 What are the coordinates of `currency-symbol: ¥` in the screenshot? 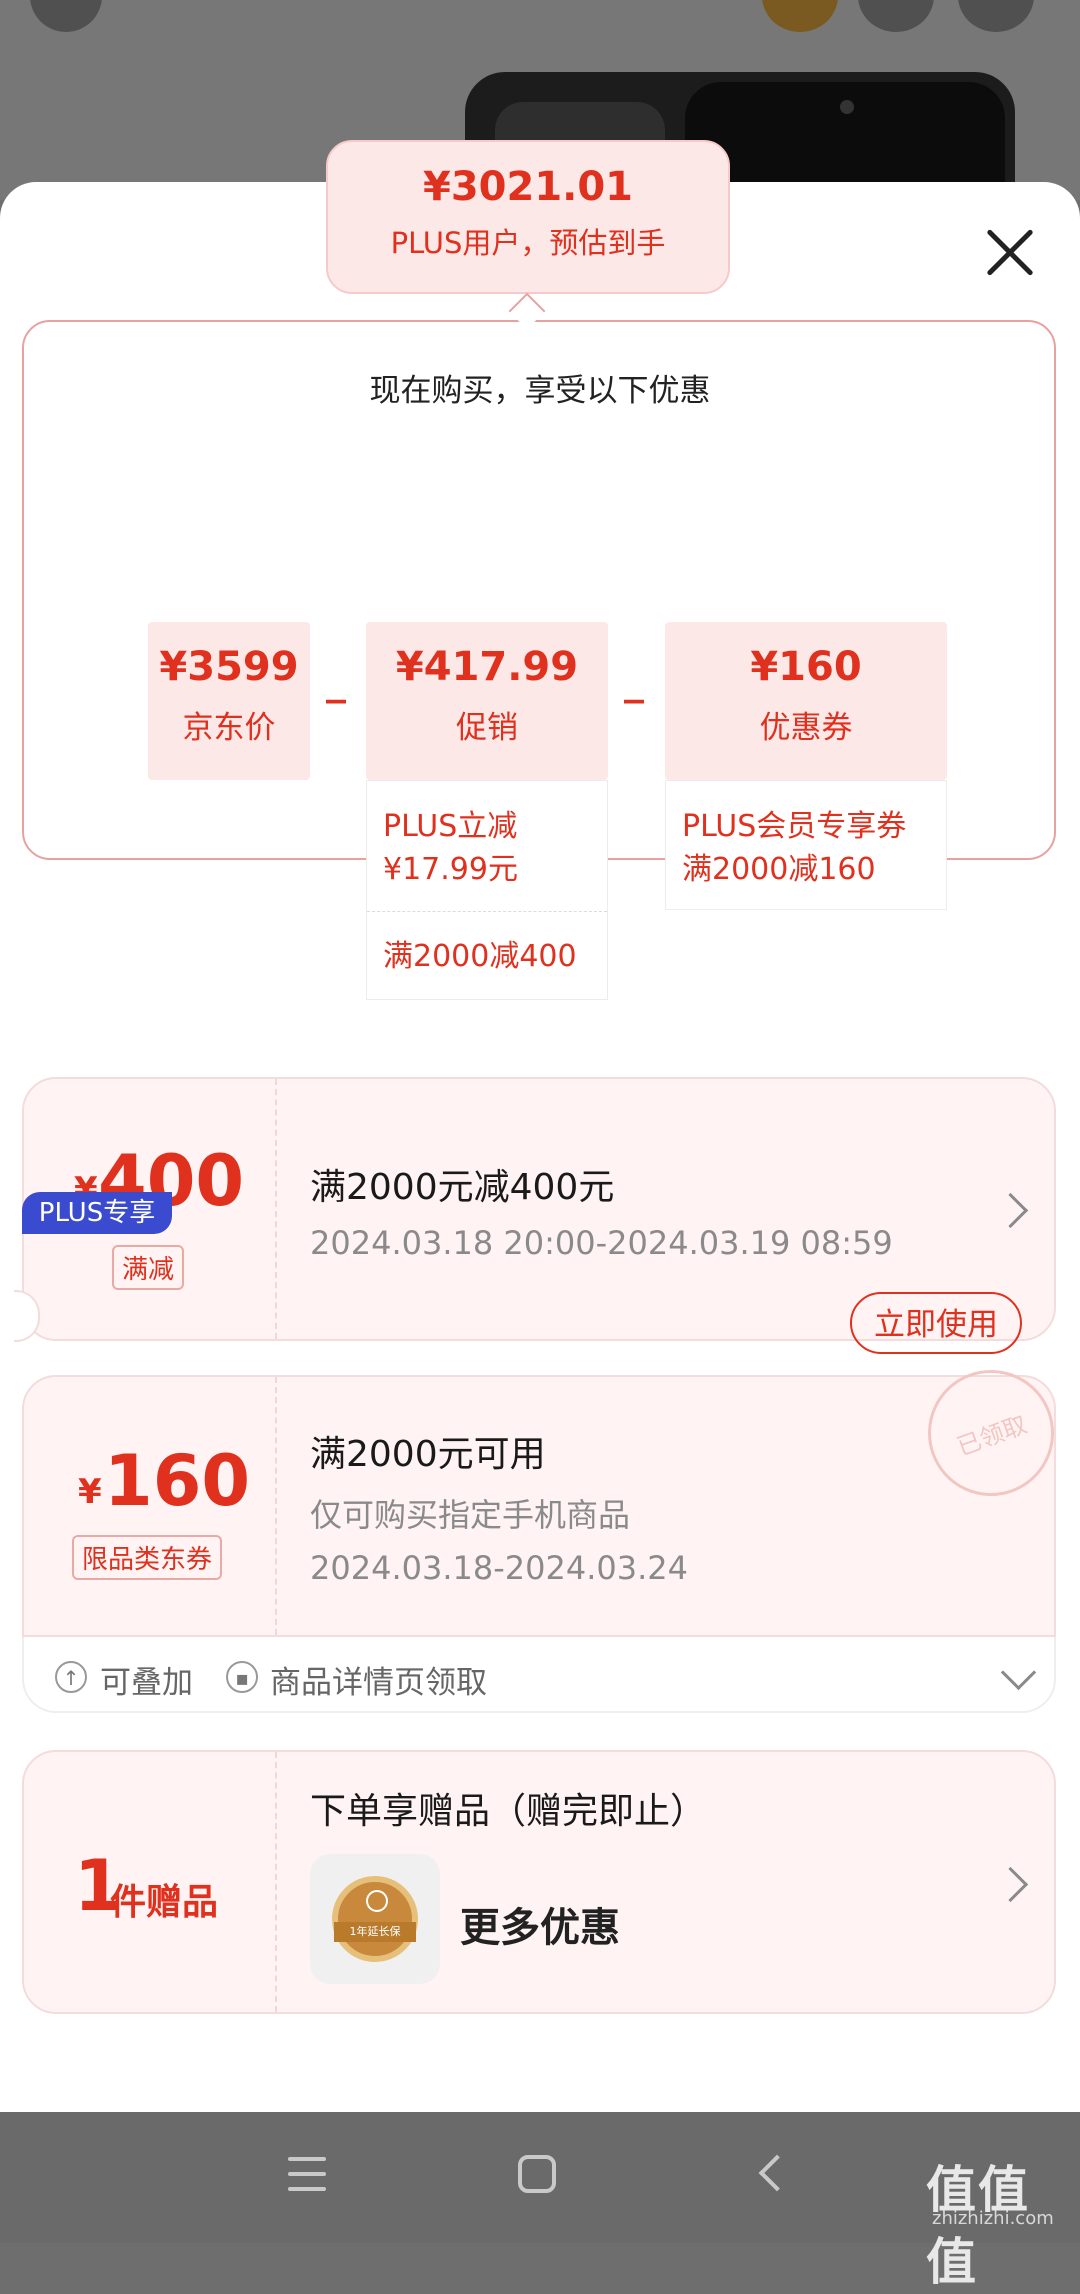 It's located at (90, 1492).